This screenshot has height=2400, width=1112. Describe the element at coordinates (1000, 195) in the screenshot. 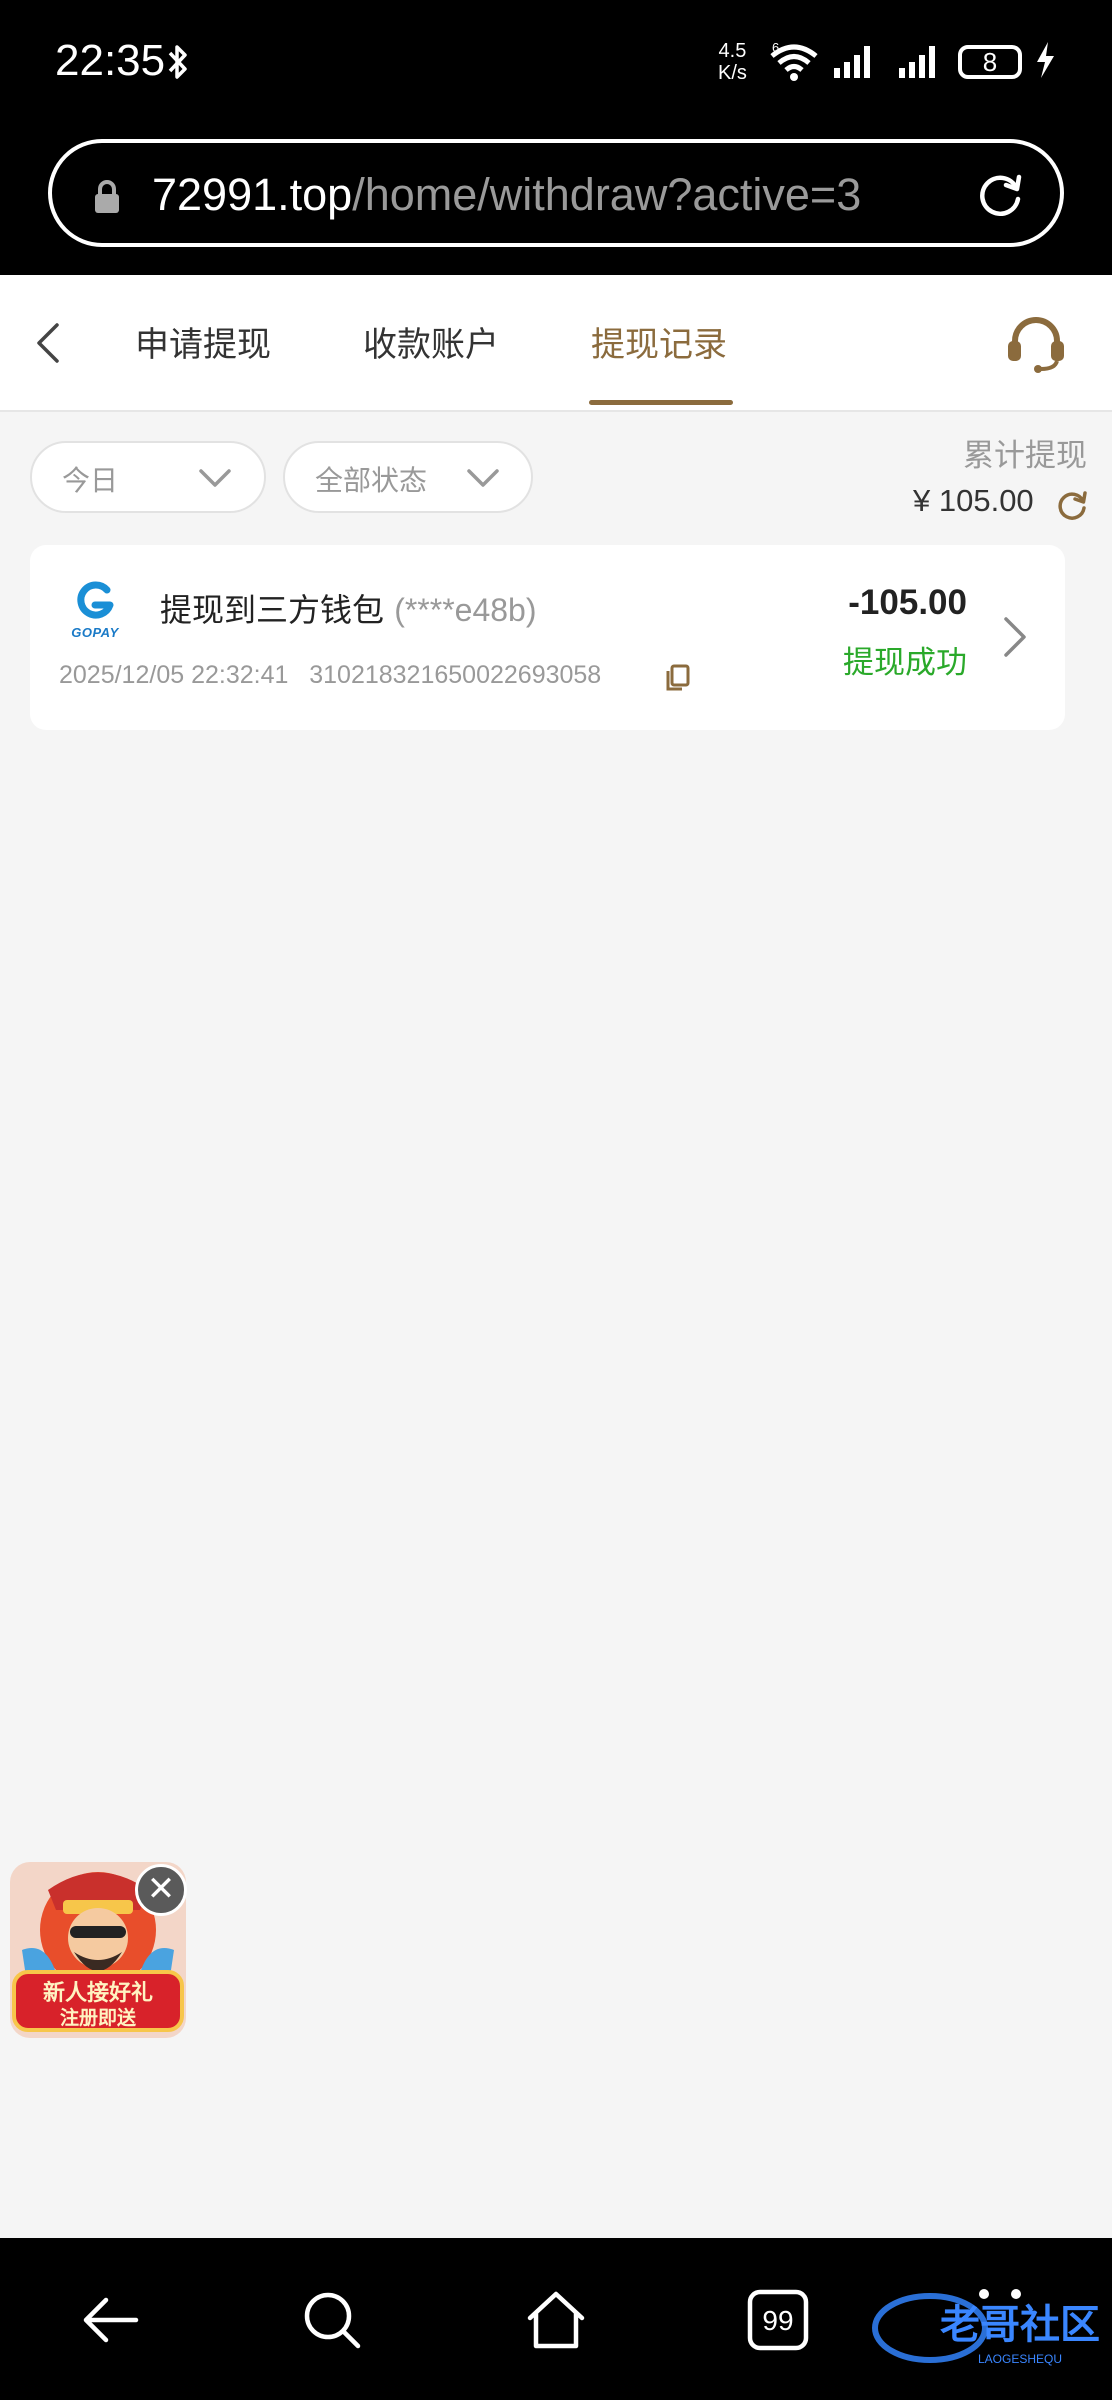

I see `reload-icon` at that location.